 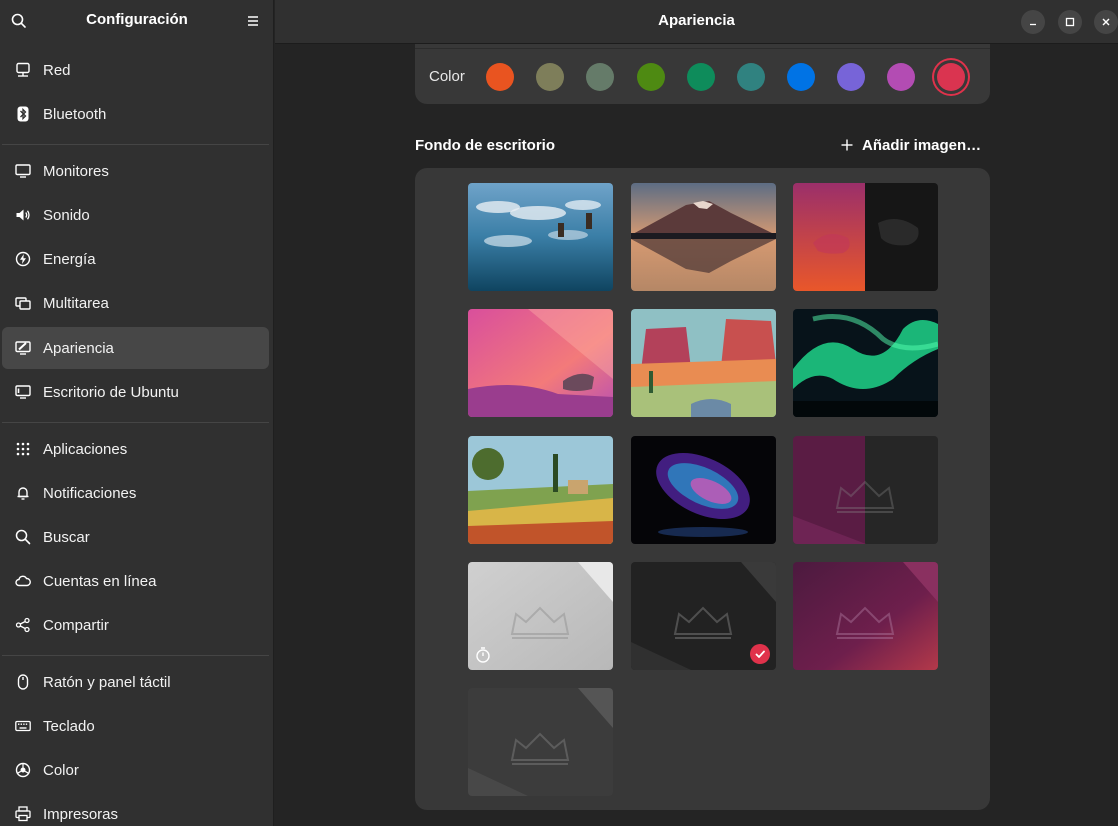 I want to click on bluetooth-icon, so click(x=23, y=114).